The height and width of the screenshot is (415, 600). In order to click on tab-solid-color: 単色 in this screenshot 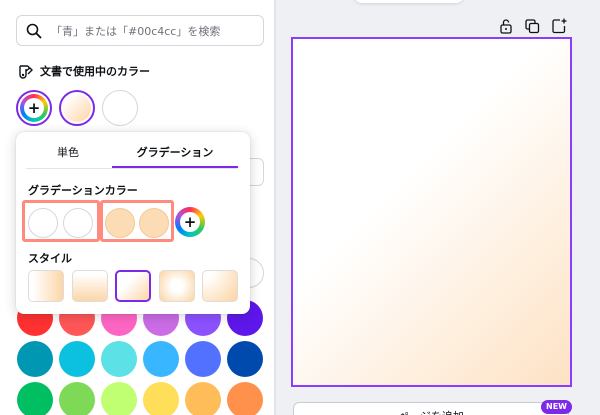, I will do `click(68, 156)`.